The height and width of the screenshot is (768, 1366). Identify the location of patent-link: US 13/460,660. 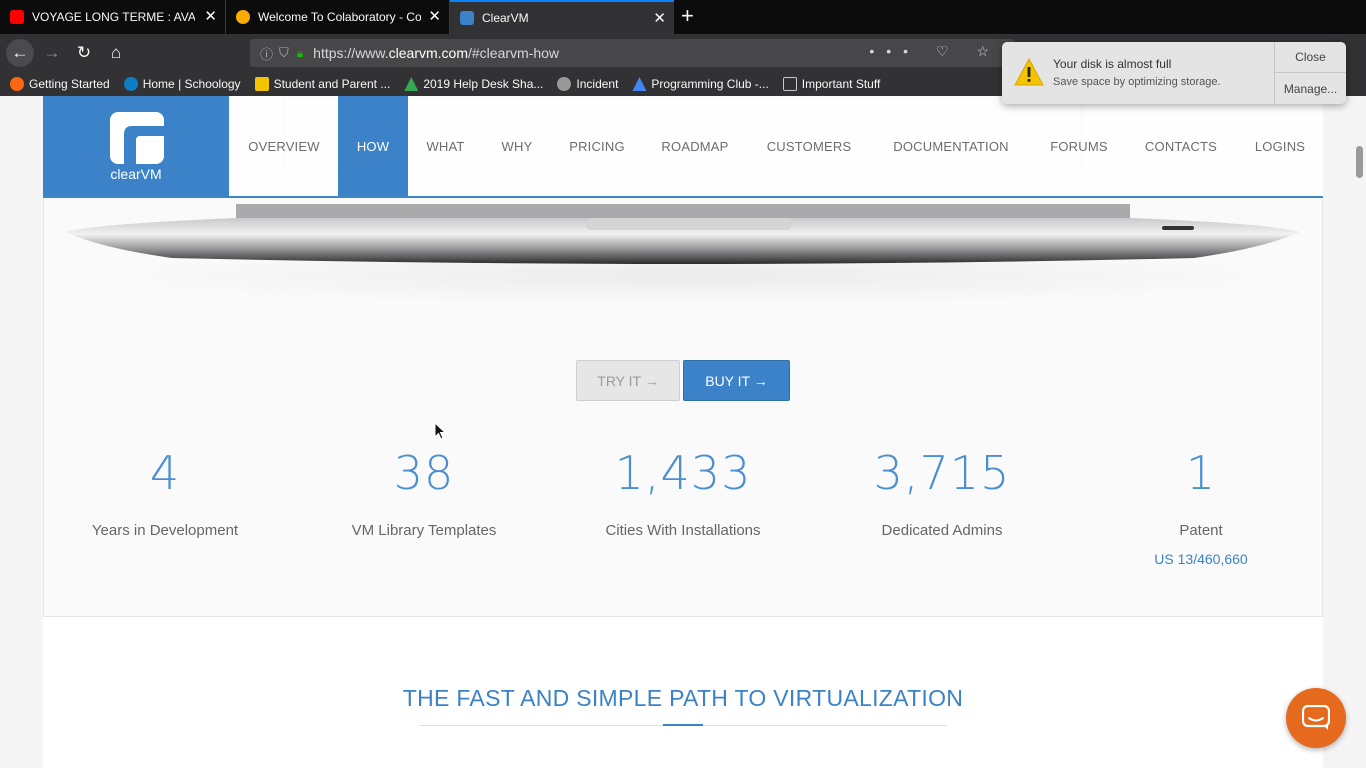
(1201, 559).